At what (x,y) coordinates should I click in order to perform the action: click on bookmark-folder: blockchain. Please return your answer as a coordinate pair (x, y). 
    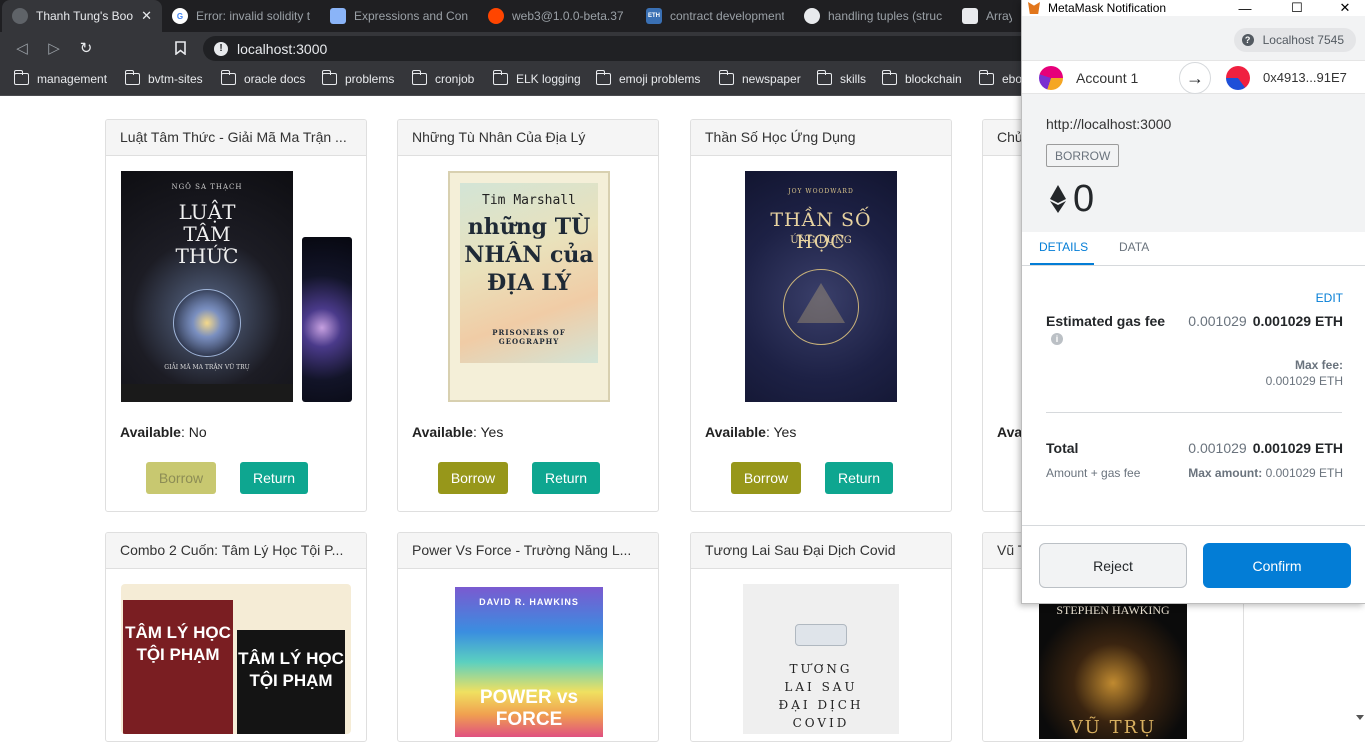
    Looking at the image, I should click on (921, 78).